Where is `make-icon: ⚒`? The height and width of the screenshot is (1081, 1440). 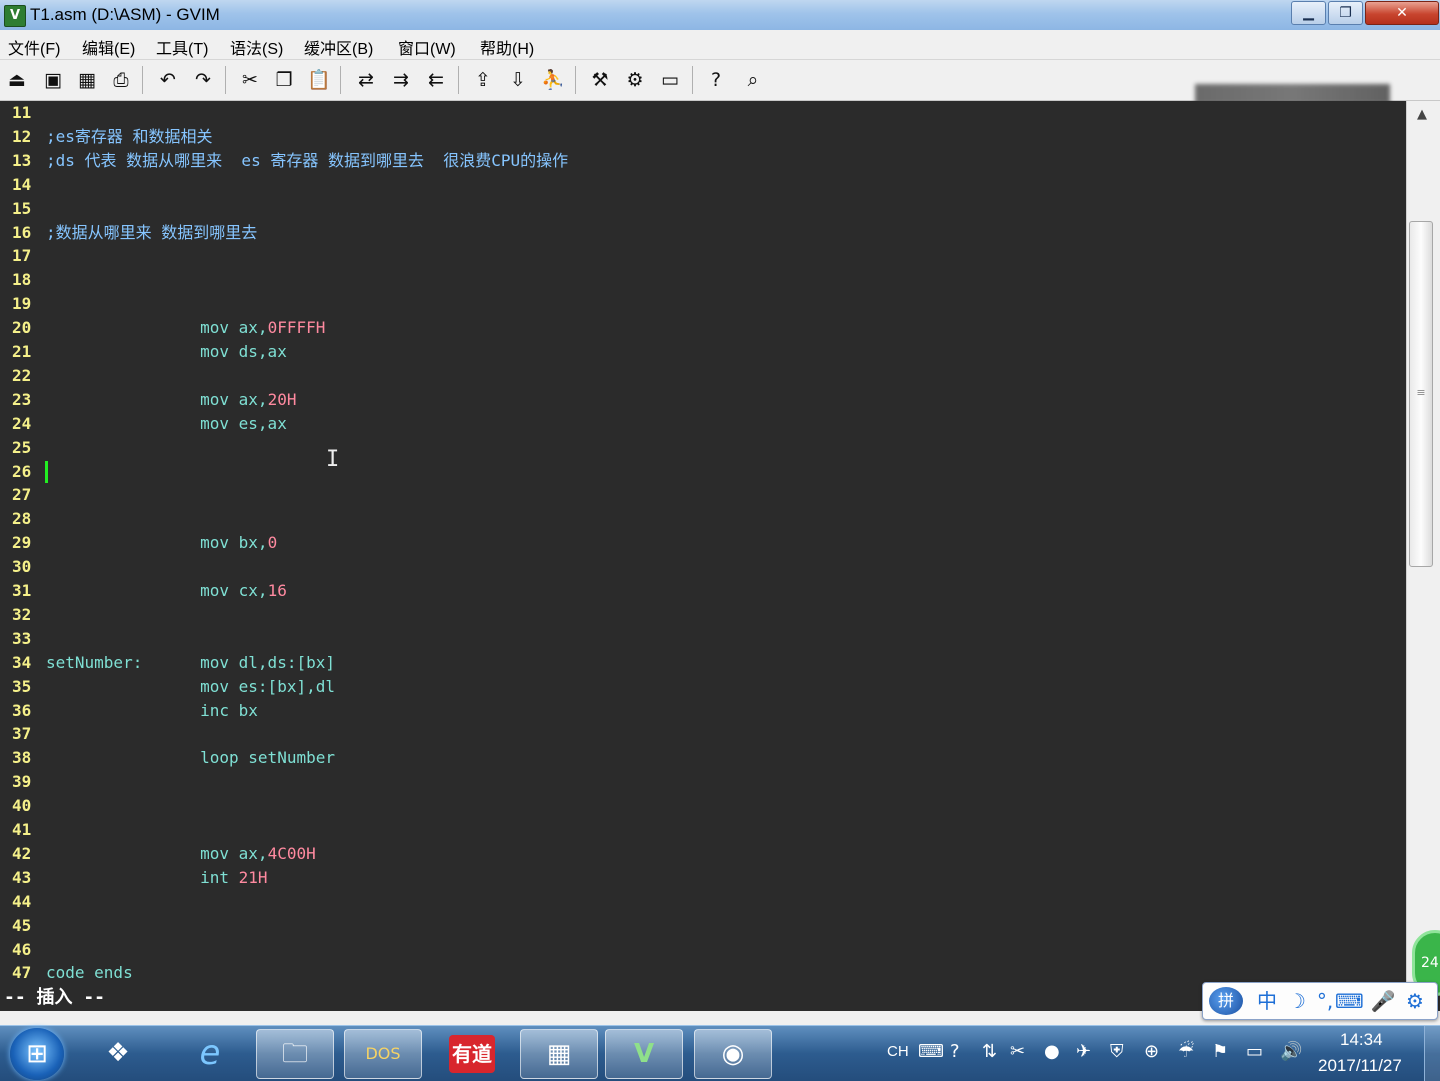 make-icon: ⚒ is located at coordinates (600, 80).